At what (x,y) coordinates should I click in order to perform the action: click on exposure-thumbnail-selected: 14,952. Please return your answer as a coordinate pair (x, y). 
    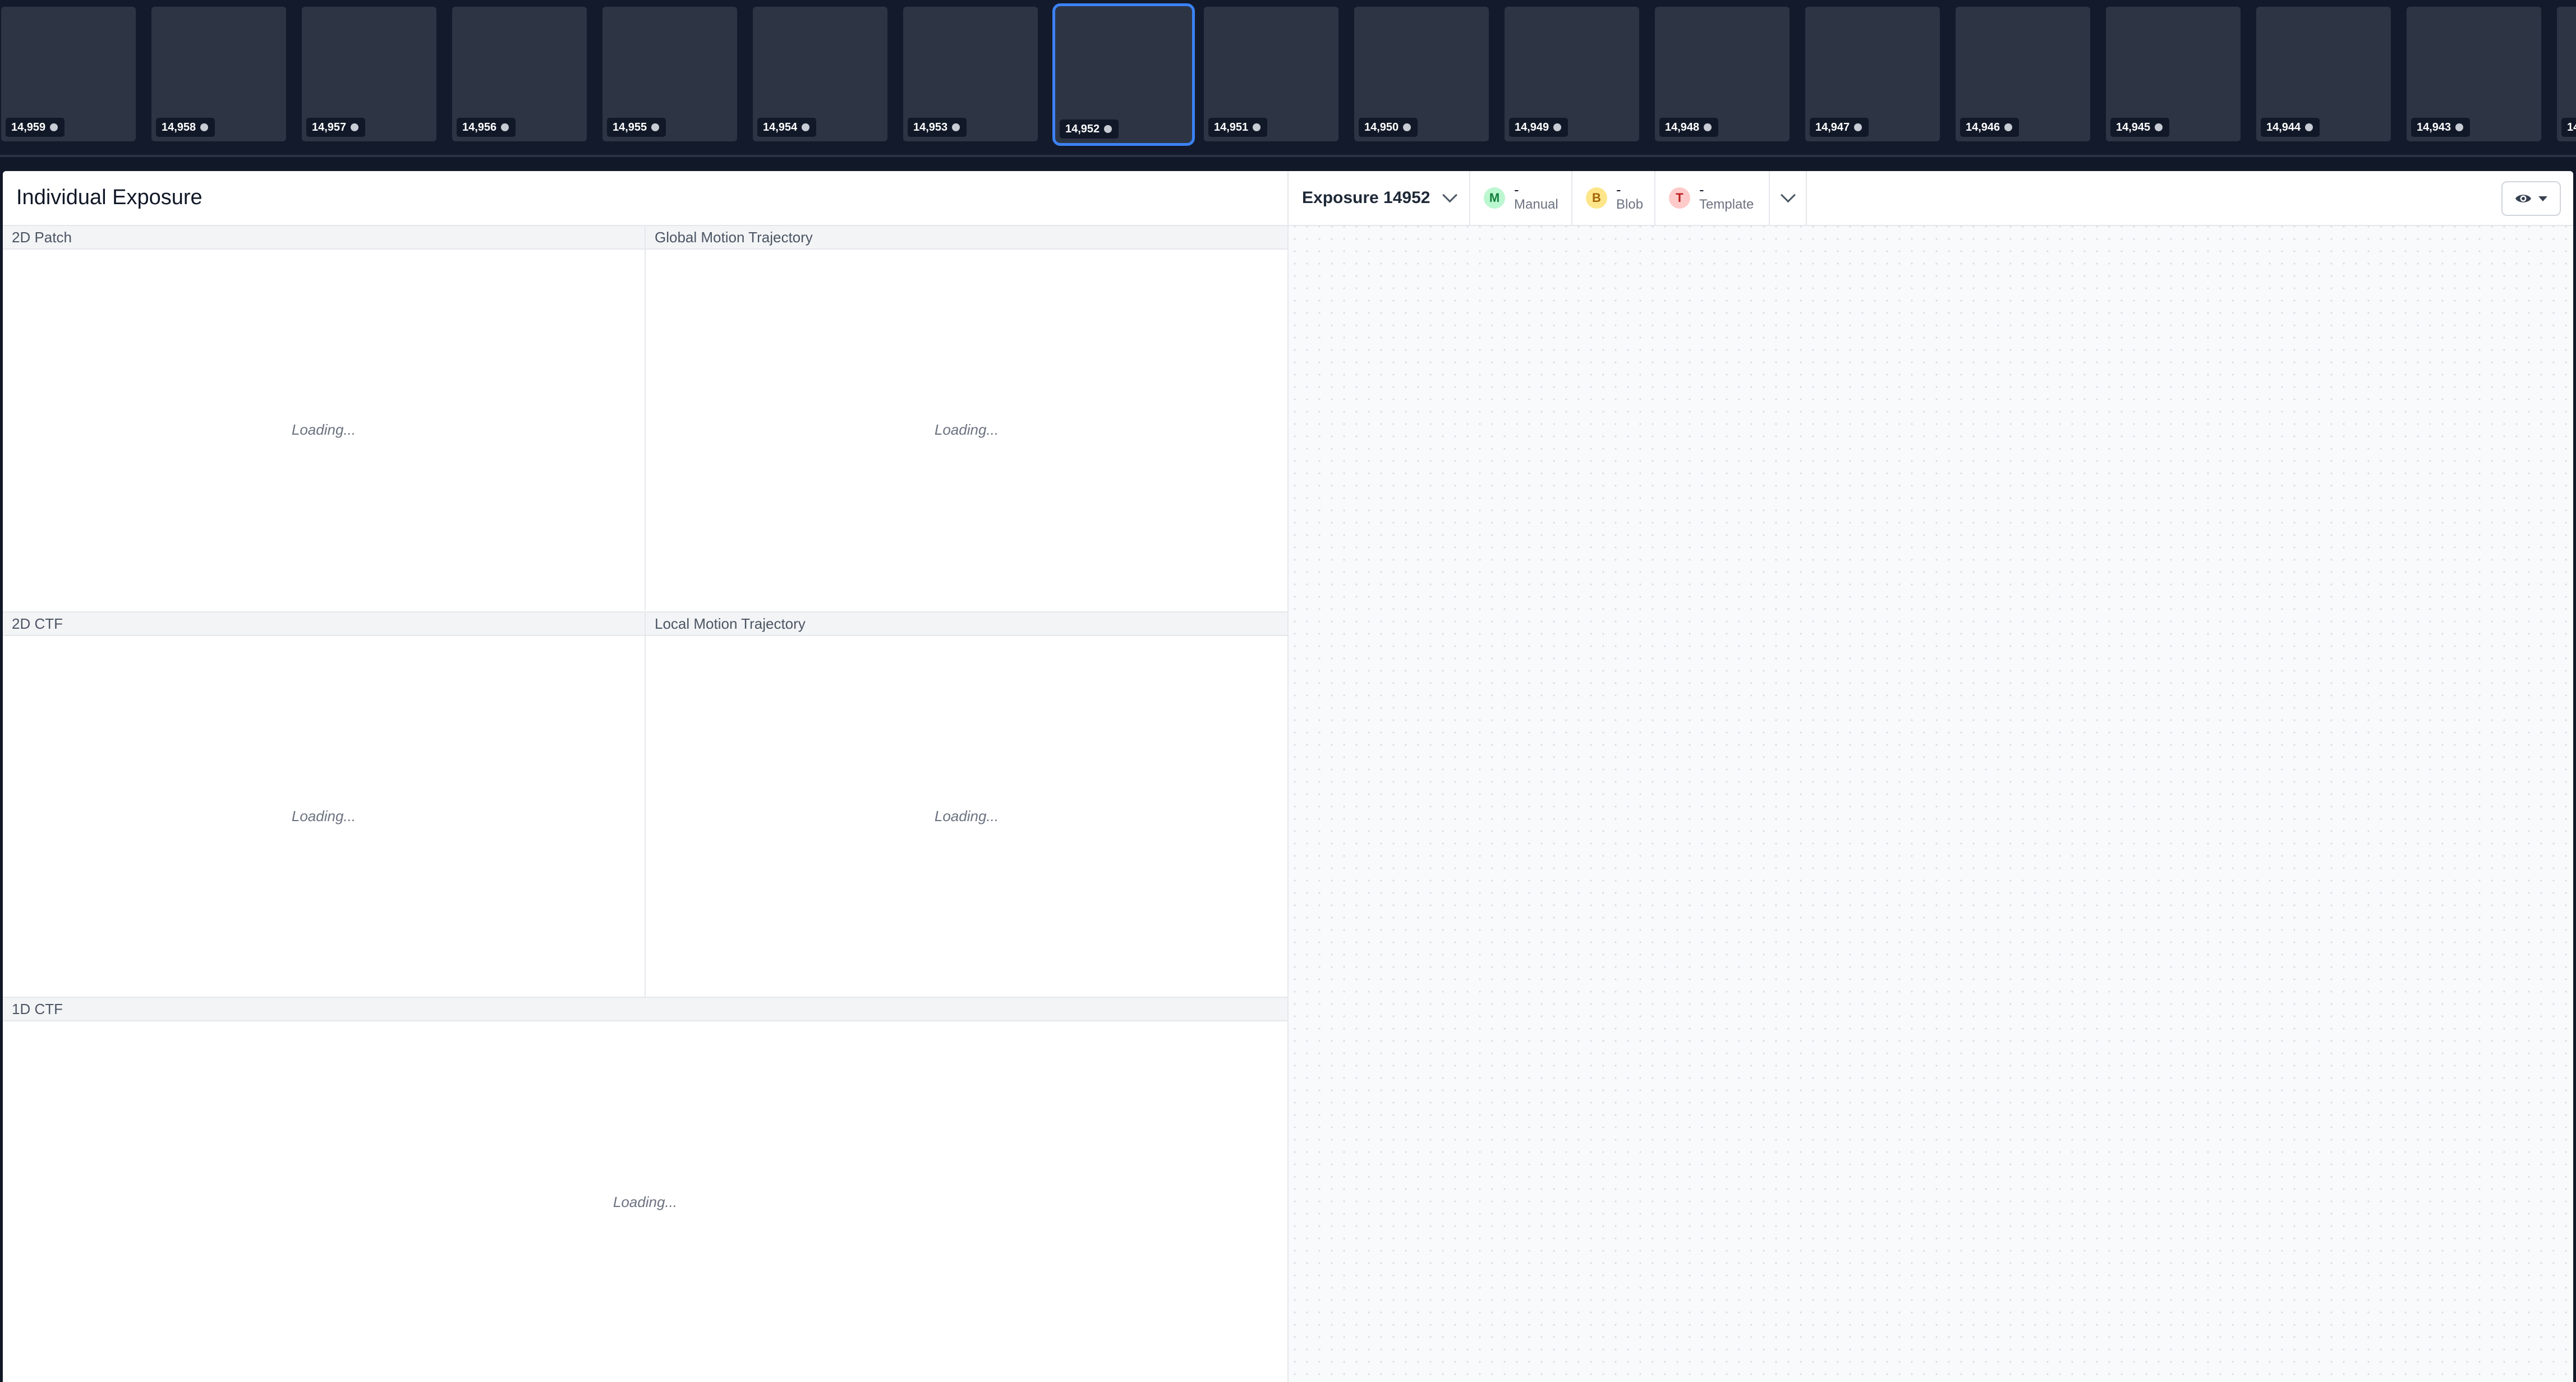
    Looking at the image, I should click on (1123, 74).